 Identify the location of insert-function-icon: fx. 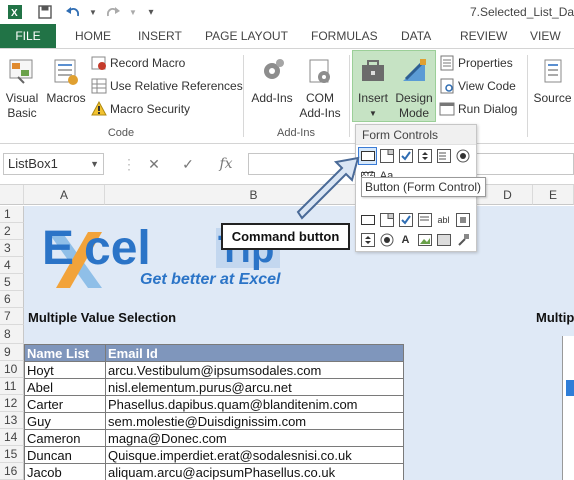
(226, 164).